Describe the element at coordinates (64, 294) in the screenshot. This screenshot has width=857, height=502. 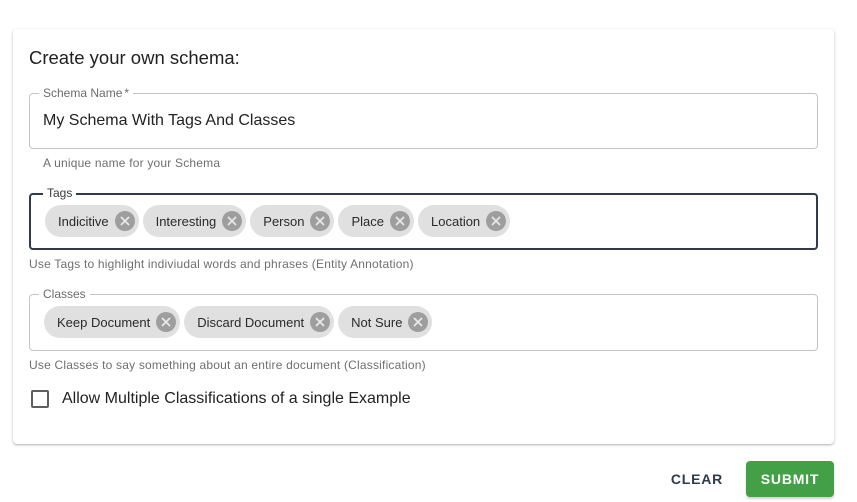
I see `classes-label: Classes` at that location.